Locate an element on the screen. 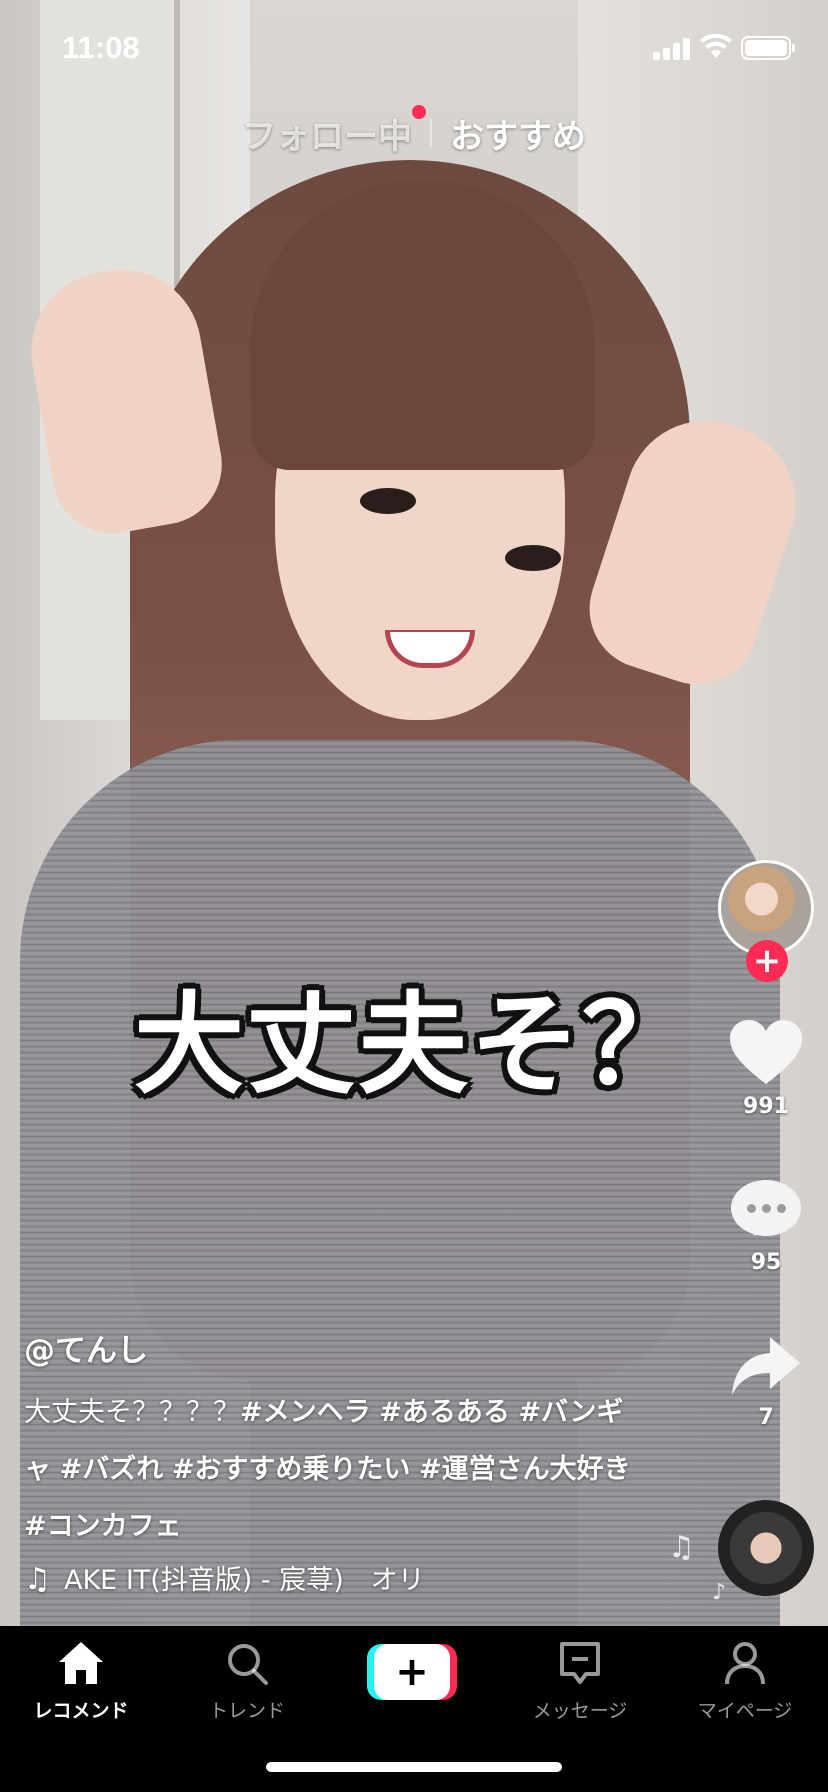 The height and width of the screenshot is (1792, 828). share-count: 7 is located at coordinates (766, 1417).